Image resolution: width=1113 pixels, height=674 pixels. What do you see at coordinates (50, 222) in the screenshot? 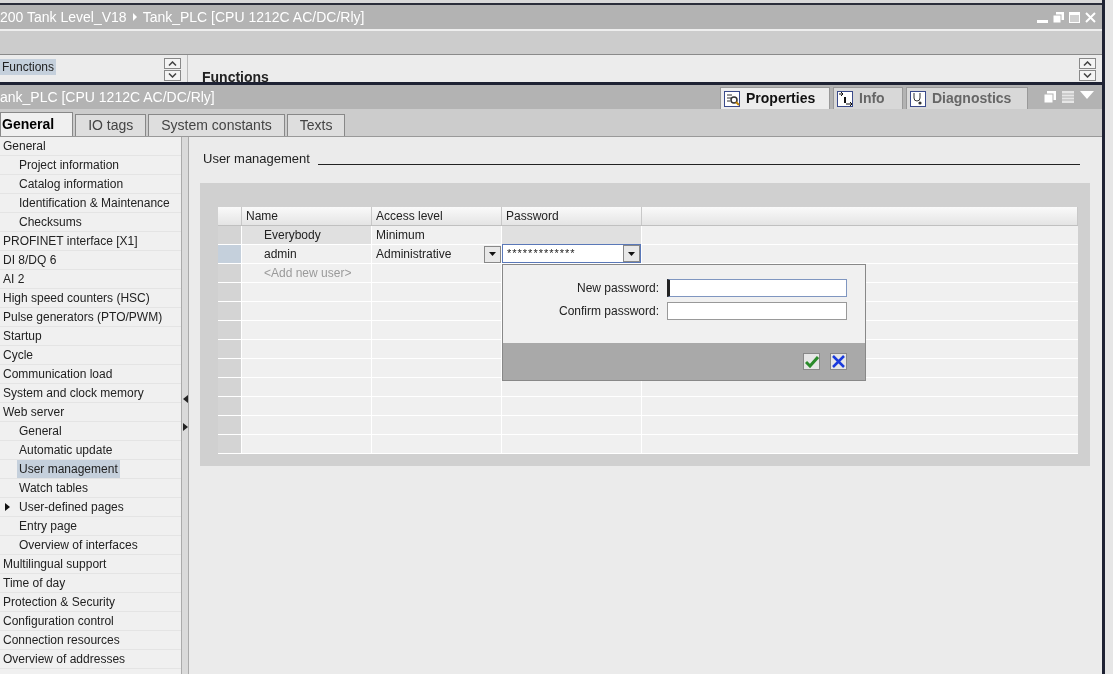
I see `tree-item: Checksums` at bounding box center [50, 222].